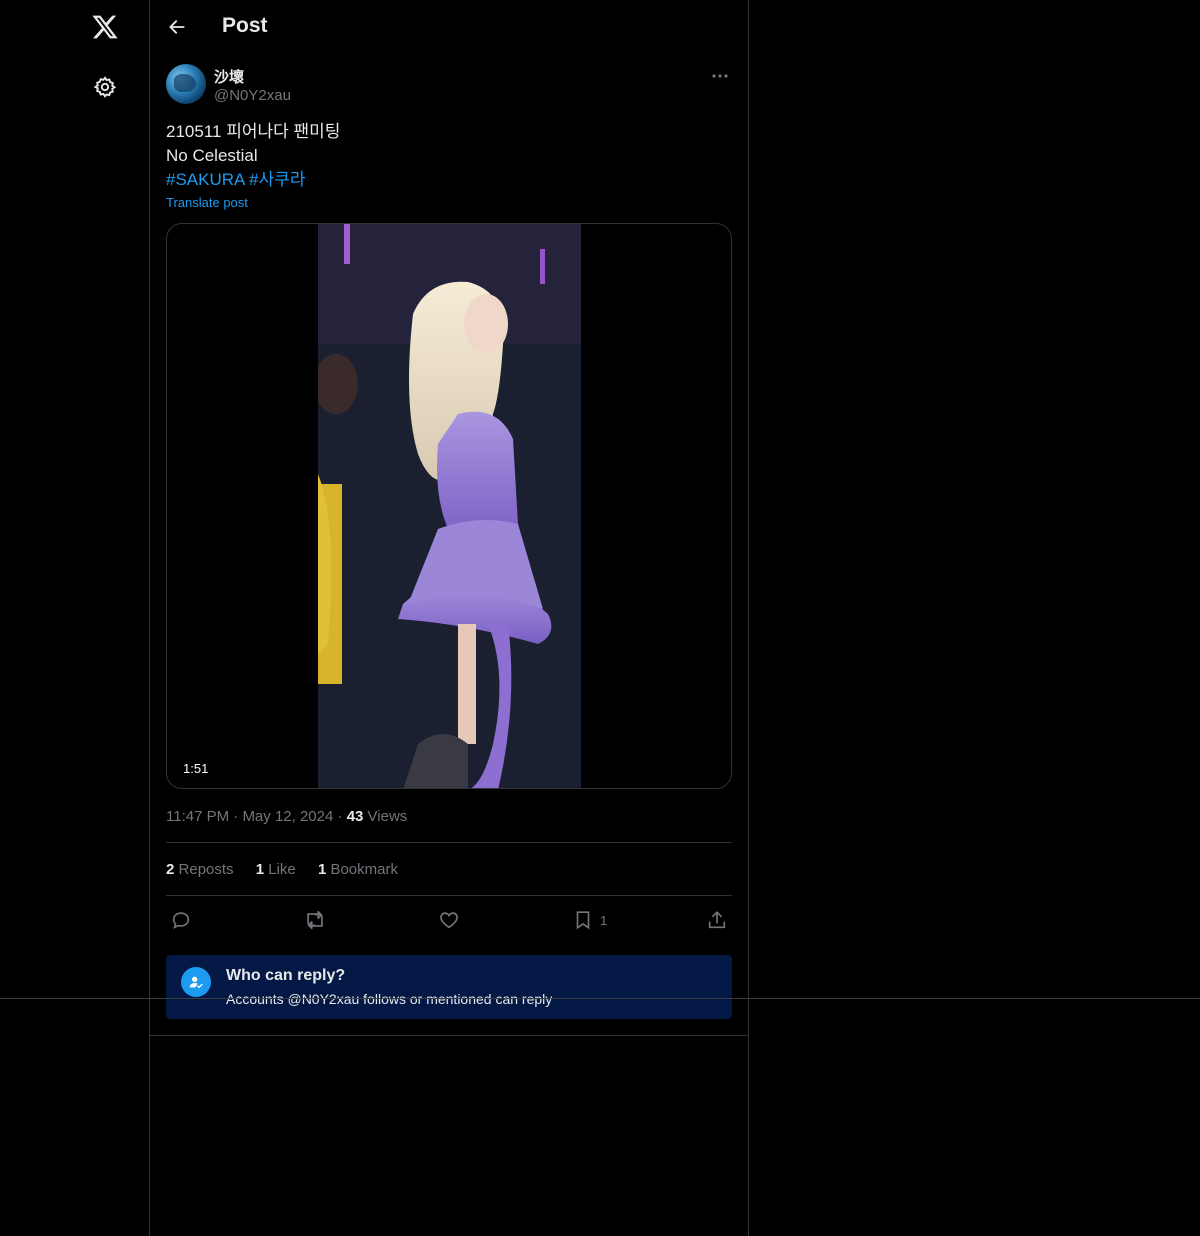 The width and height of the screenshot is (1200, 1236). I want to click on reply-button, so click(181, 920).